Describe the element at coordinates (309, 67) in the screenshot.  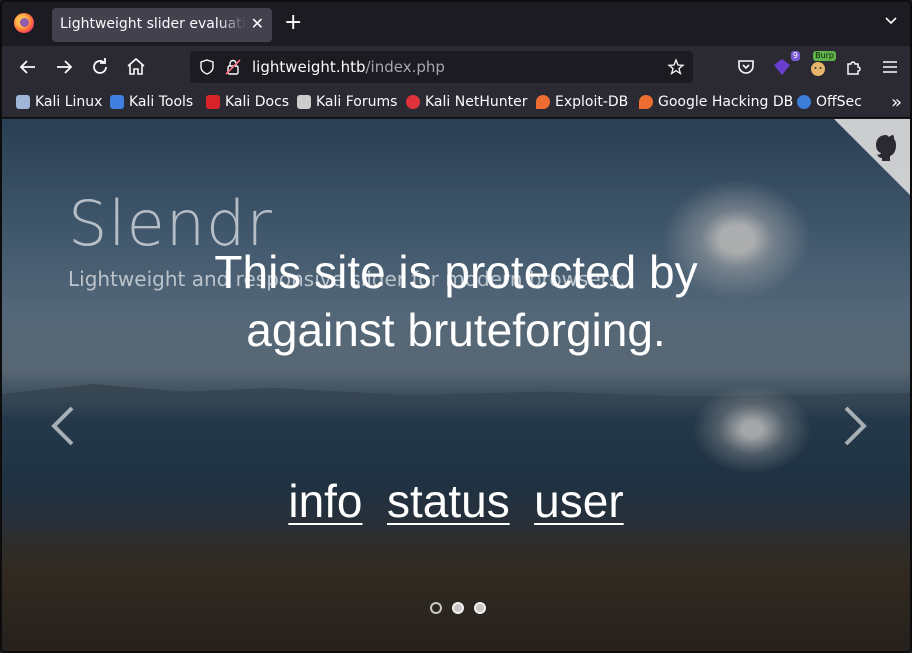
I see `url-host: lightweight.htb` at that location.